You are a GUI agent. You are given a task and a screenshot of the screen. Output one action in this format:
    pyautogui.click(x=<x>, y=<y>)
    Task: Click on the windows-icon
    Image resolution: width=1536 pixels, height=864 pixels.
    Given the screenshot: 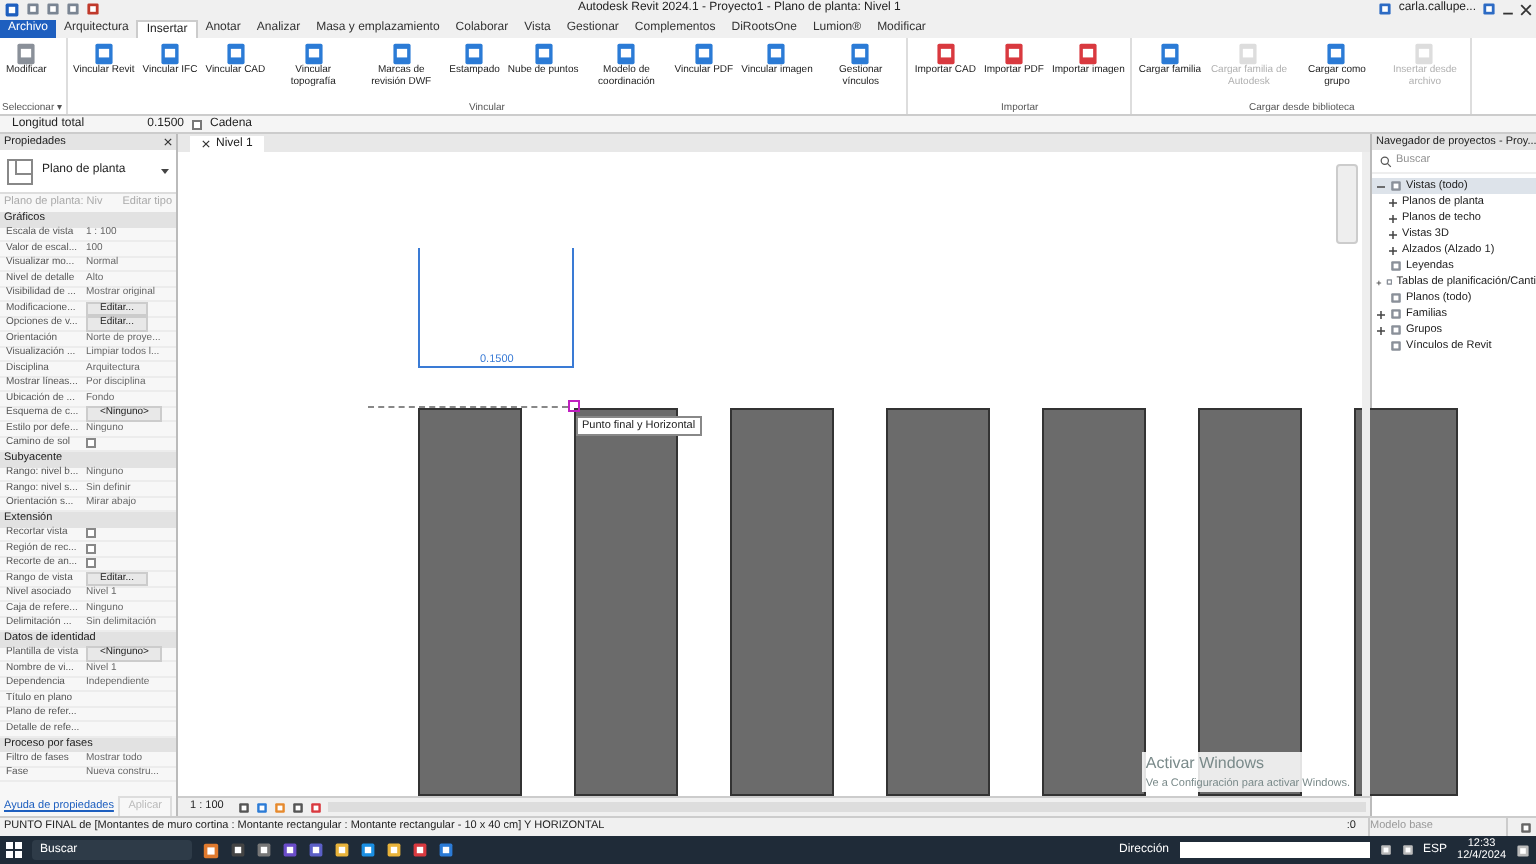 What is the action you would take?
    pyautogui.click(x=14, y=850)
    